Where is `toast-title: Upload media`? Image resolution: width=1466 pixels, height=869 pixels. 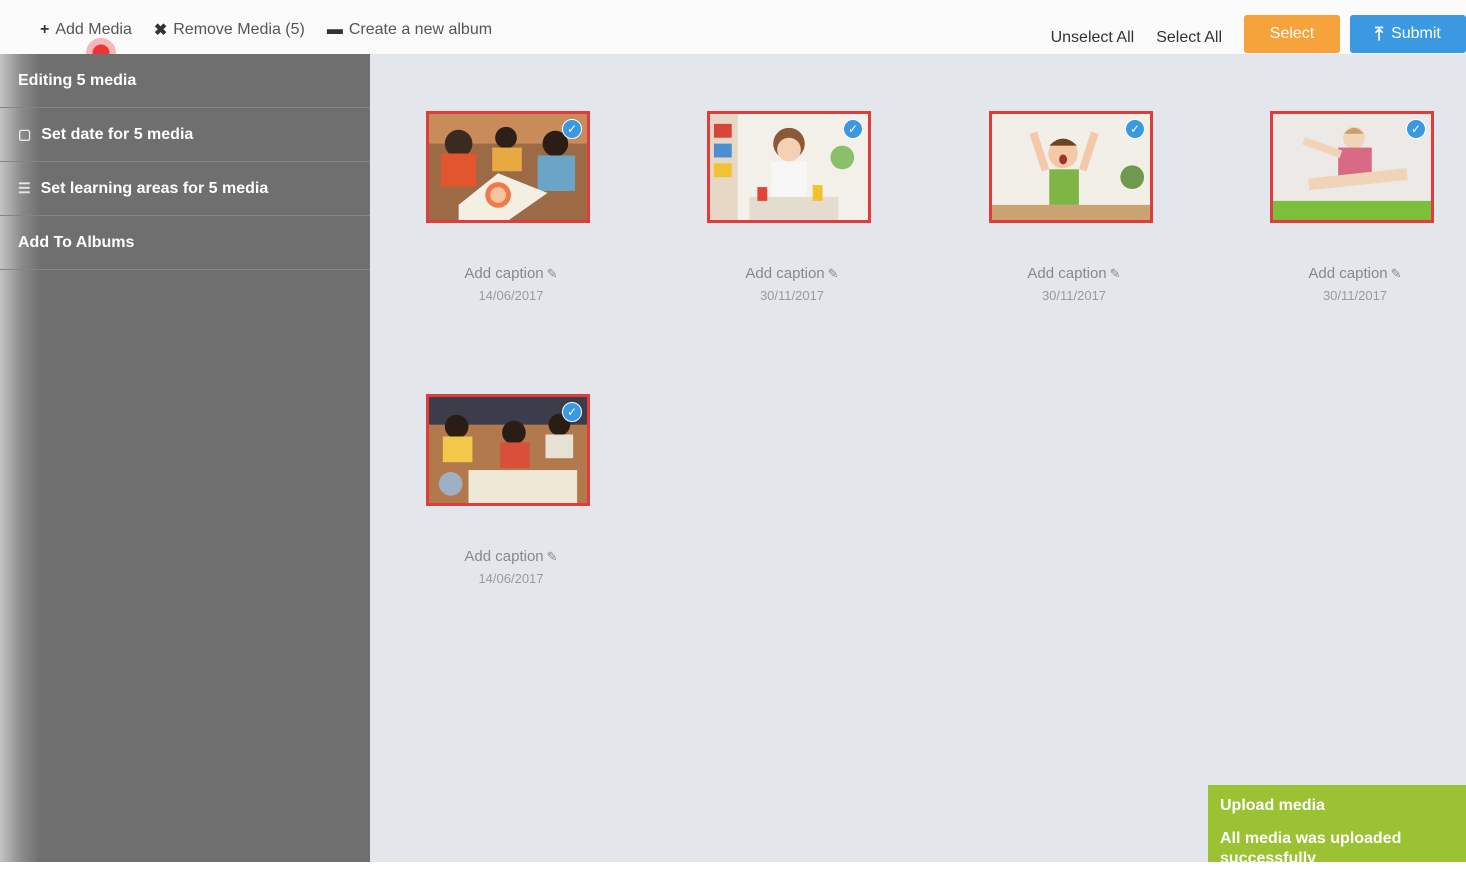 toast-title: Upload media is located at coordinates (1272, 805).